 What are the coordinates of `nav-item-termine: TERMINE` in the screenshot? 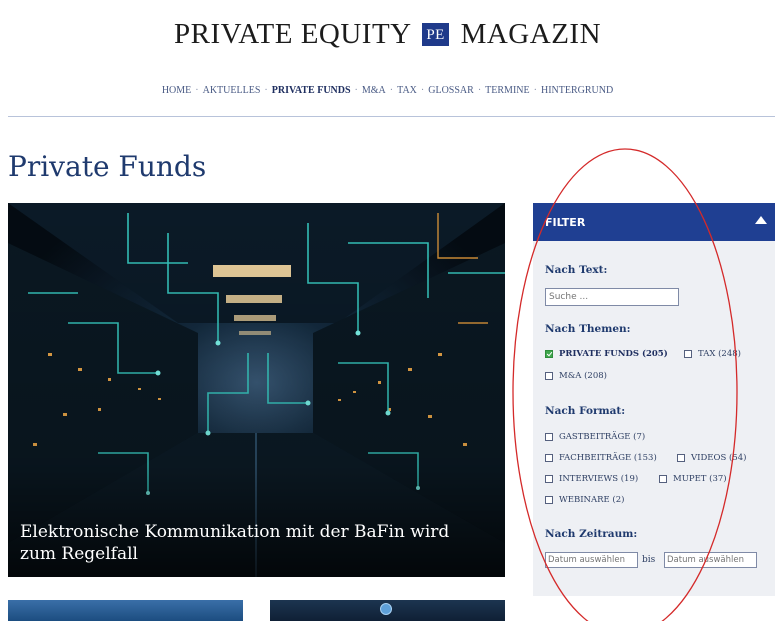 It's located at (507, 90).